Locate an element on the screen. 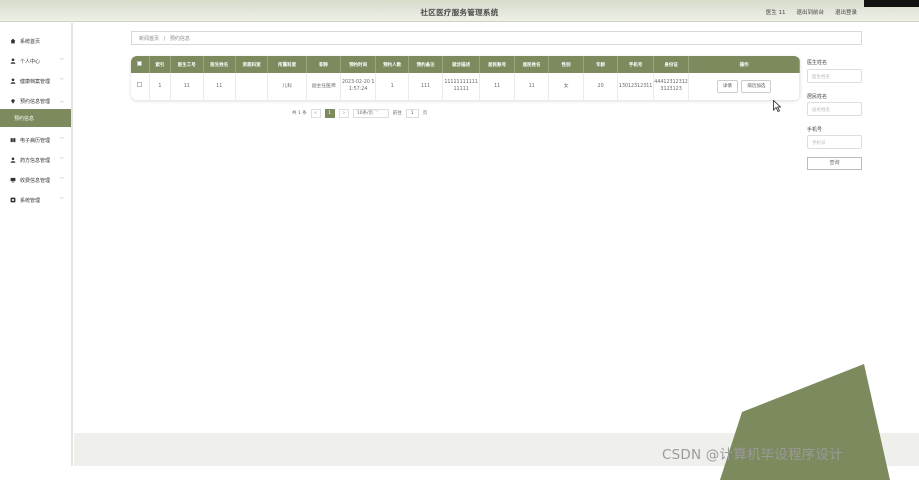  column-header: 职称 is located at coordinates (323, 64).